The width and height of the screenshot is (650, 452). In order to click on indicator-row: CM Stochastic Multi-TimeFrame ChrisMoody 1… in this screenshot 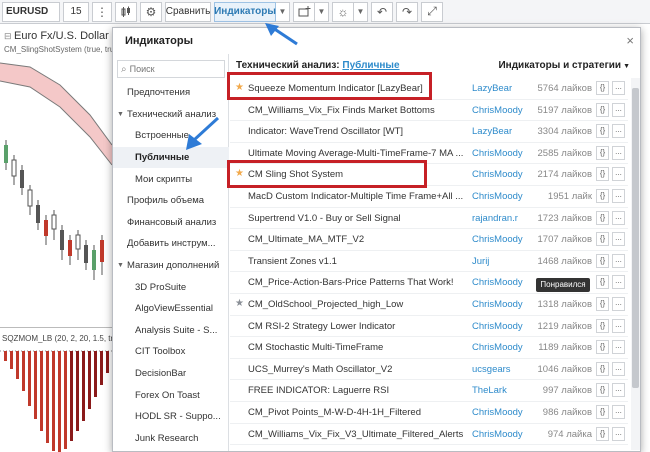, I will do `click(429, 348)`.